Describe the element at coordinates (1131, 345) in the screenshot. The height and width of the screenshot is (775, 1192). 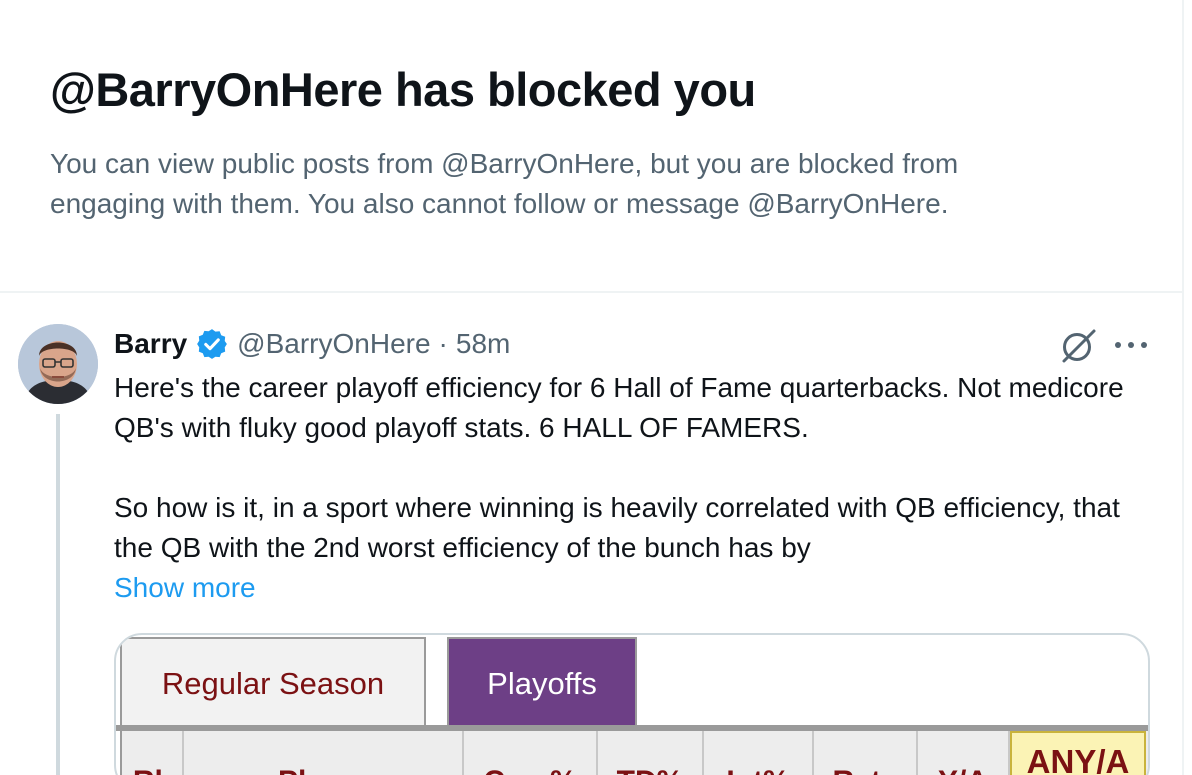
I see `more-options-icon` at that location.